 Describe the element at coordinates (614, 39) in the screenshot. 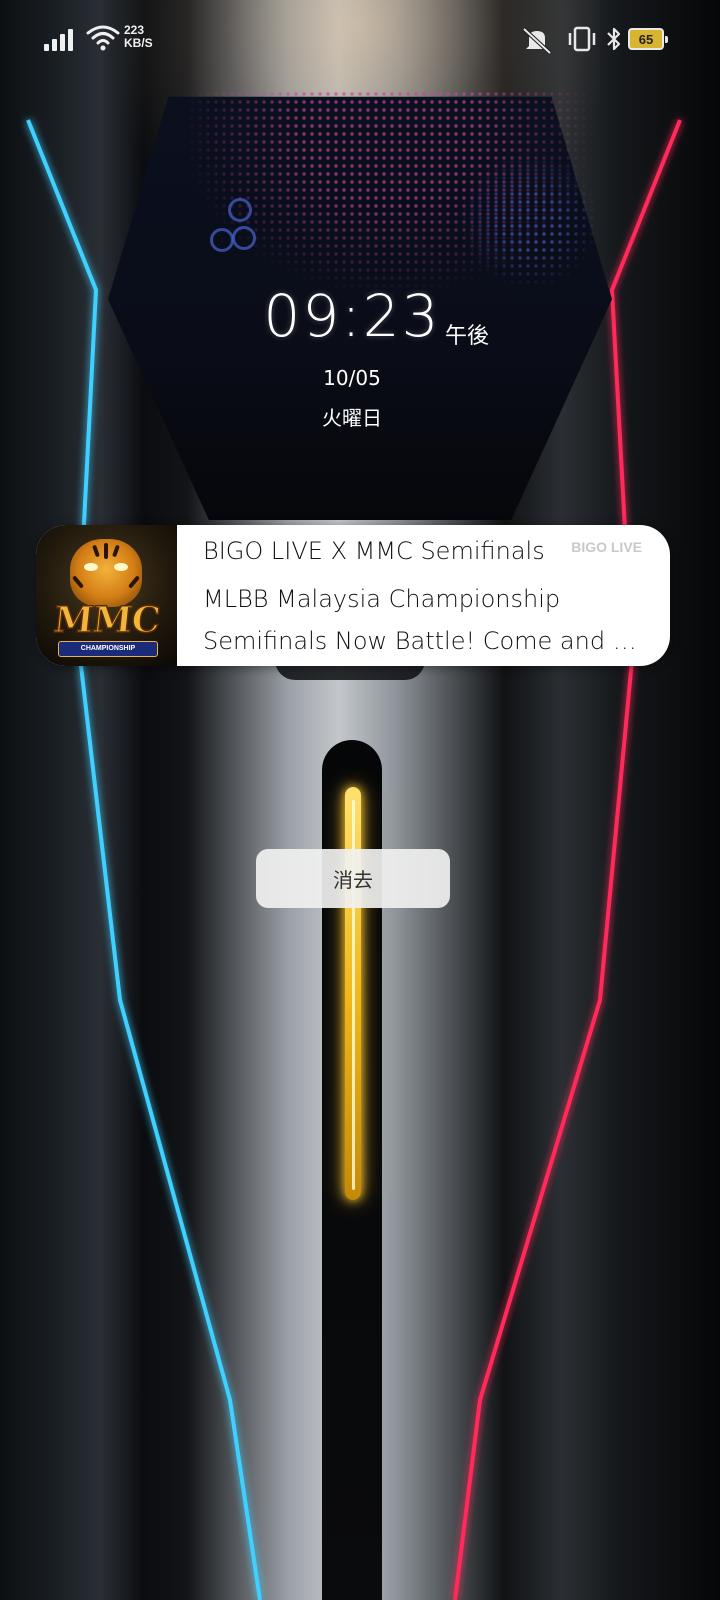

I see `bluetooth-icon` at that location.